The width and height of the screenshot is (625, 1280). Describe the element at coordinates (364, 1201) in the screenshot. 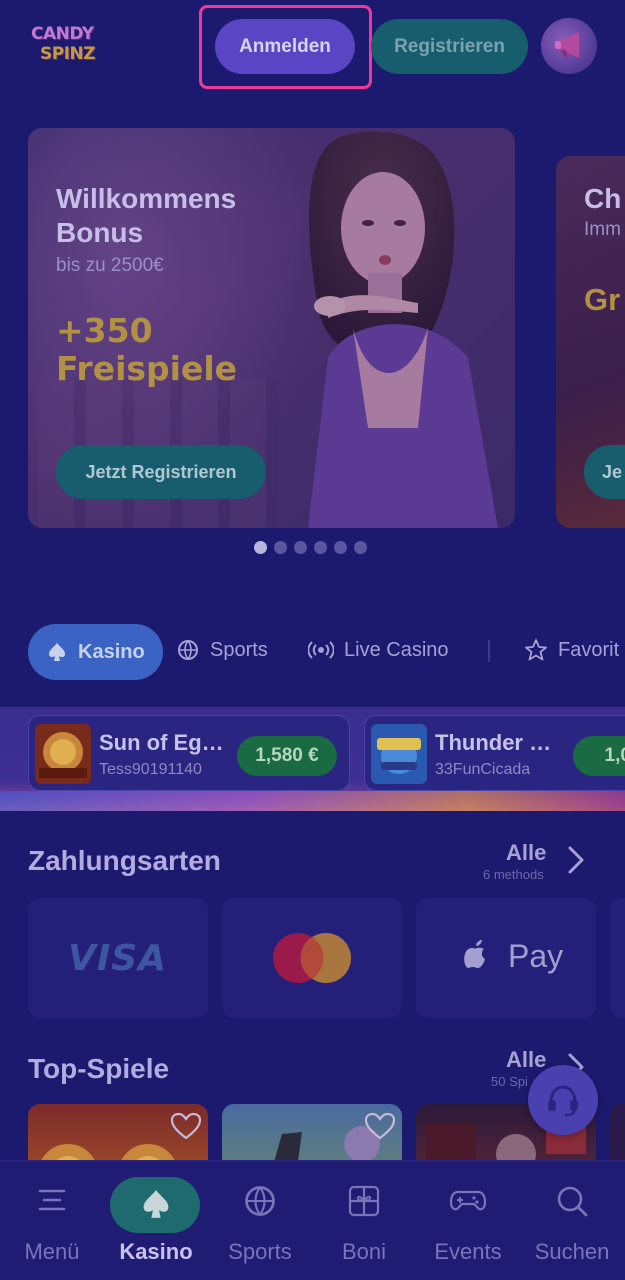

I see `gift-icon` at that location.